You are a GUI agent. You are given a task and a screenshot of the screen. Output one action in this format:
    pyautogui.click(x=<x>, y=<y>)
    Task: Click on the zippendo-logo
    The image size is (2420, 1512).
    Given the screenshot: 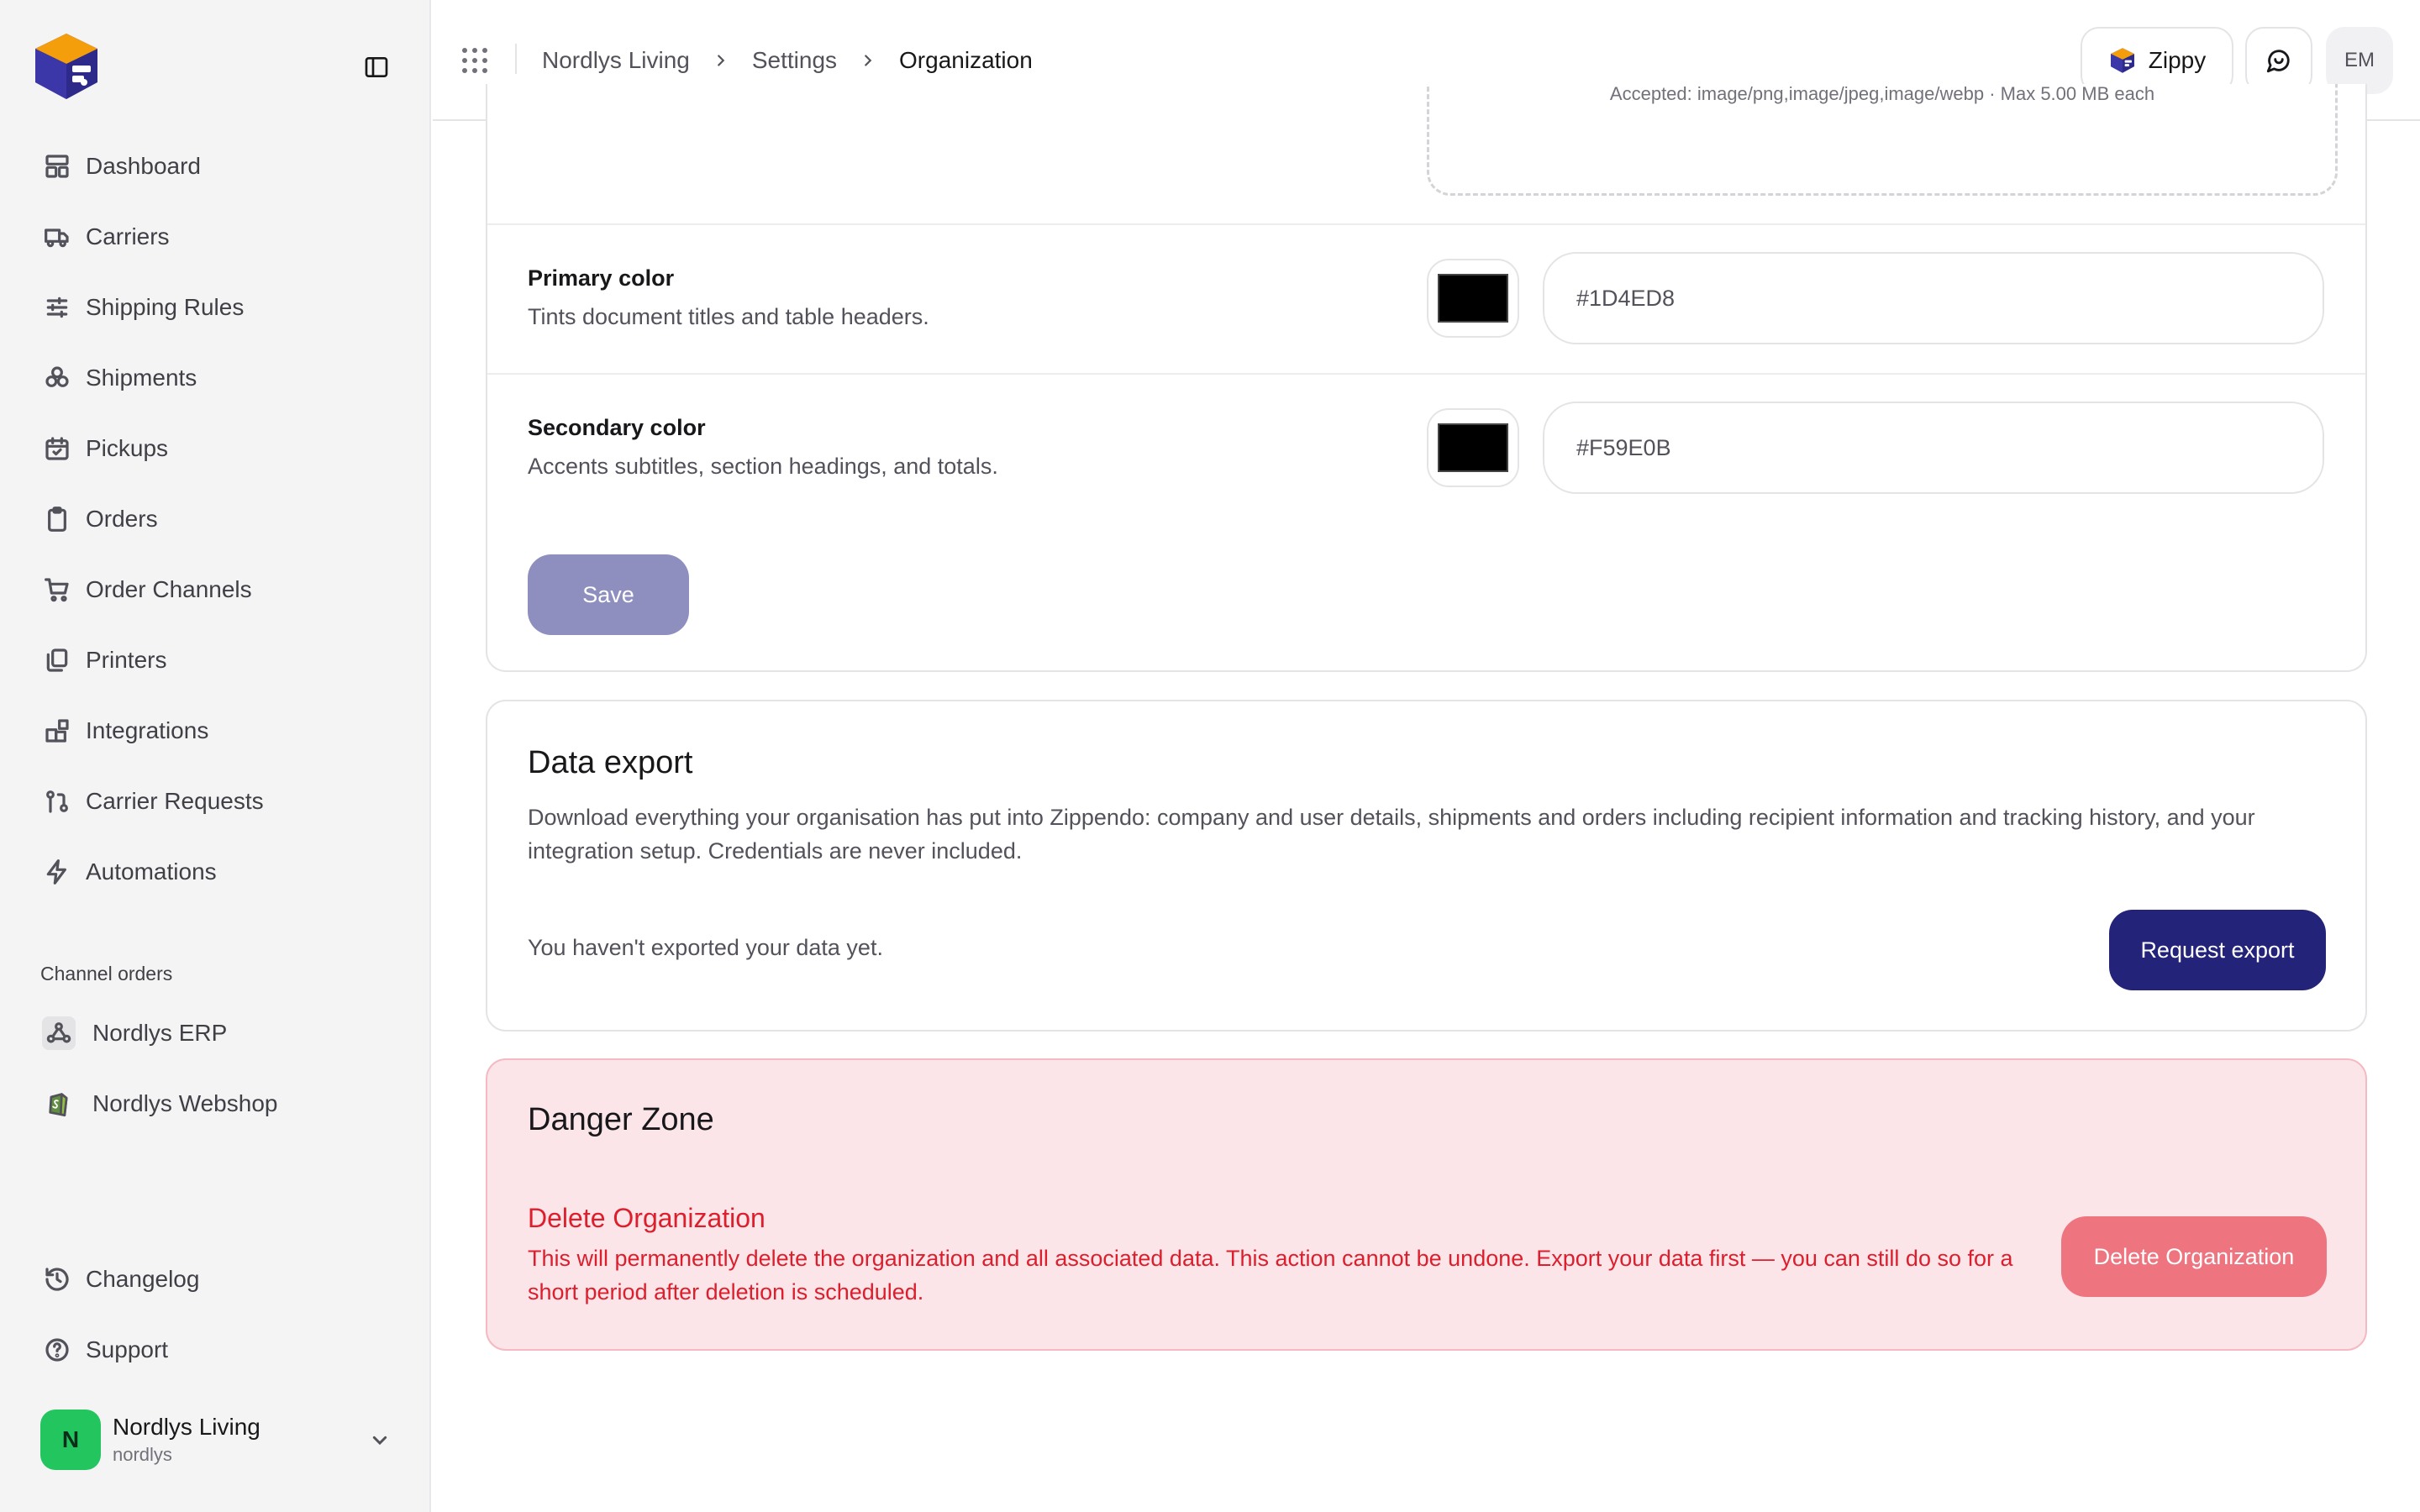 What is the action you would take?
    pyautogui.click(x=66, y=66)
    